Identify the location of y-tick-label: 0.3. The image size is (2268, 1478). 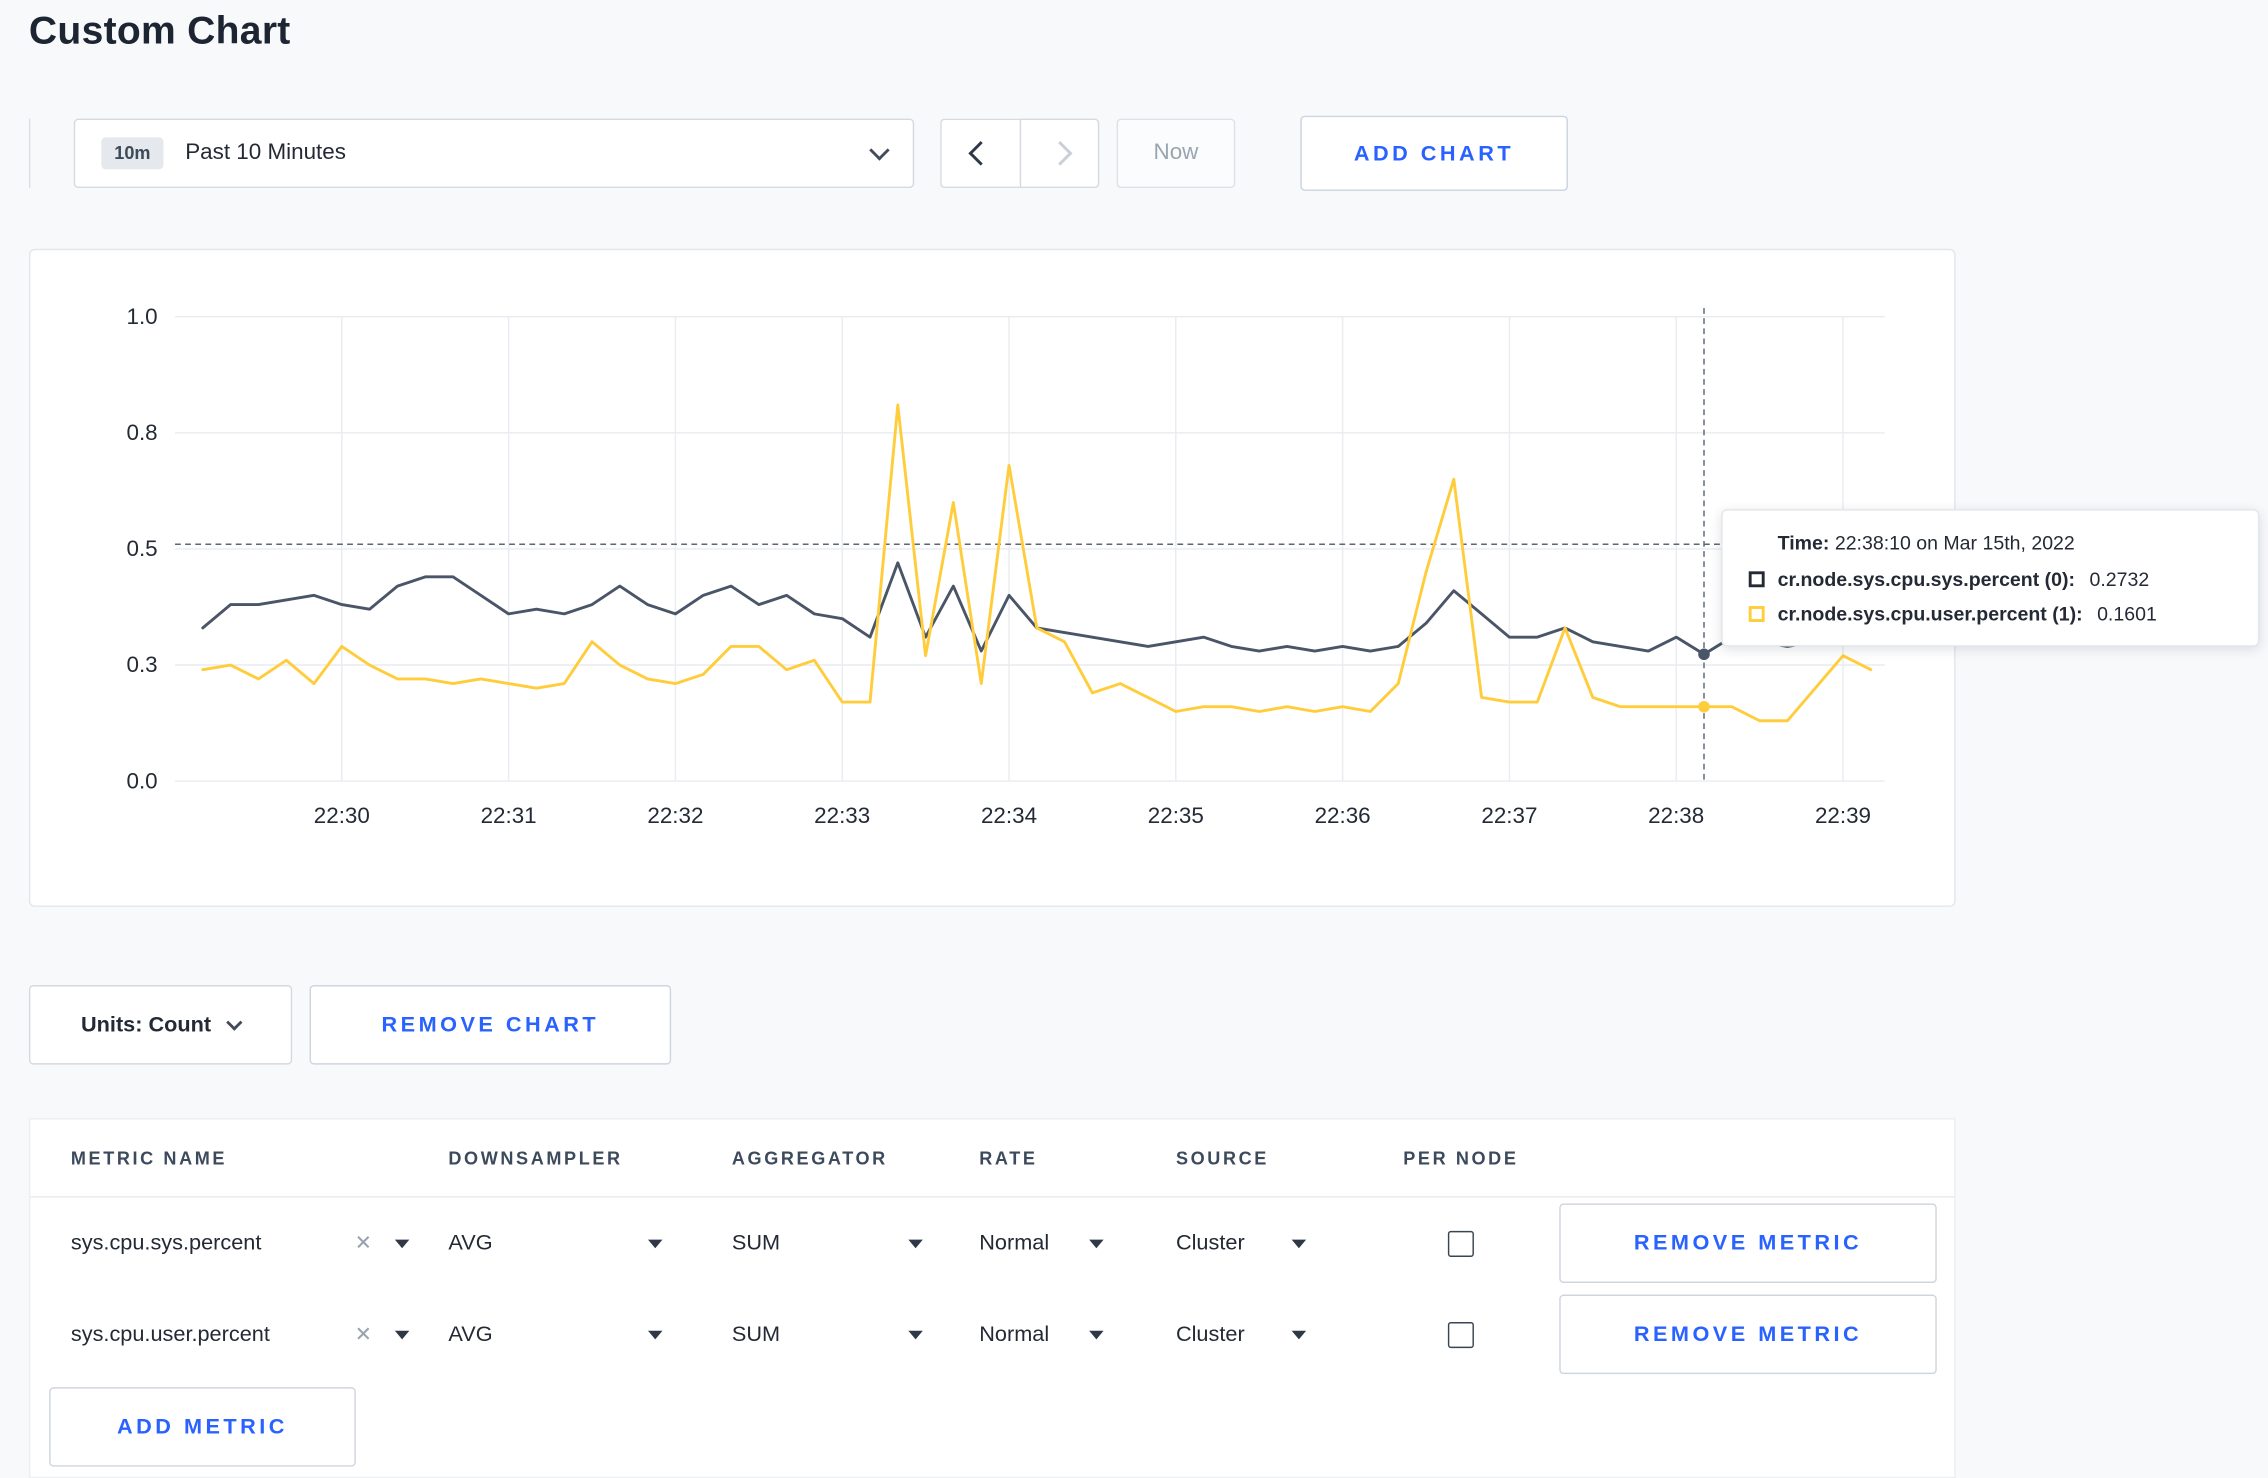
(142, 664).